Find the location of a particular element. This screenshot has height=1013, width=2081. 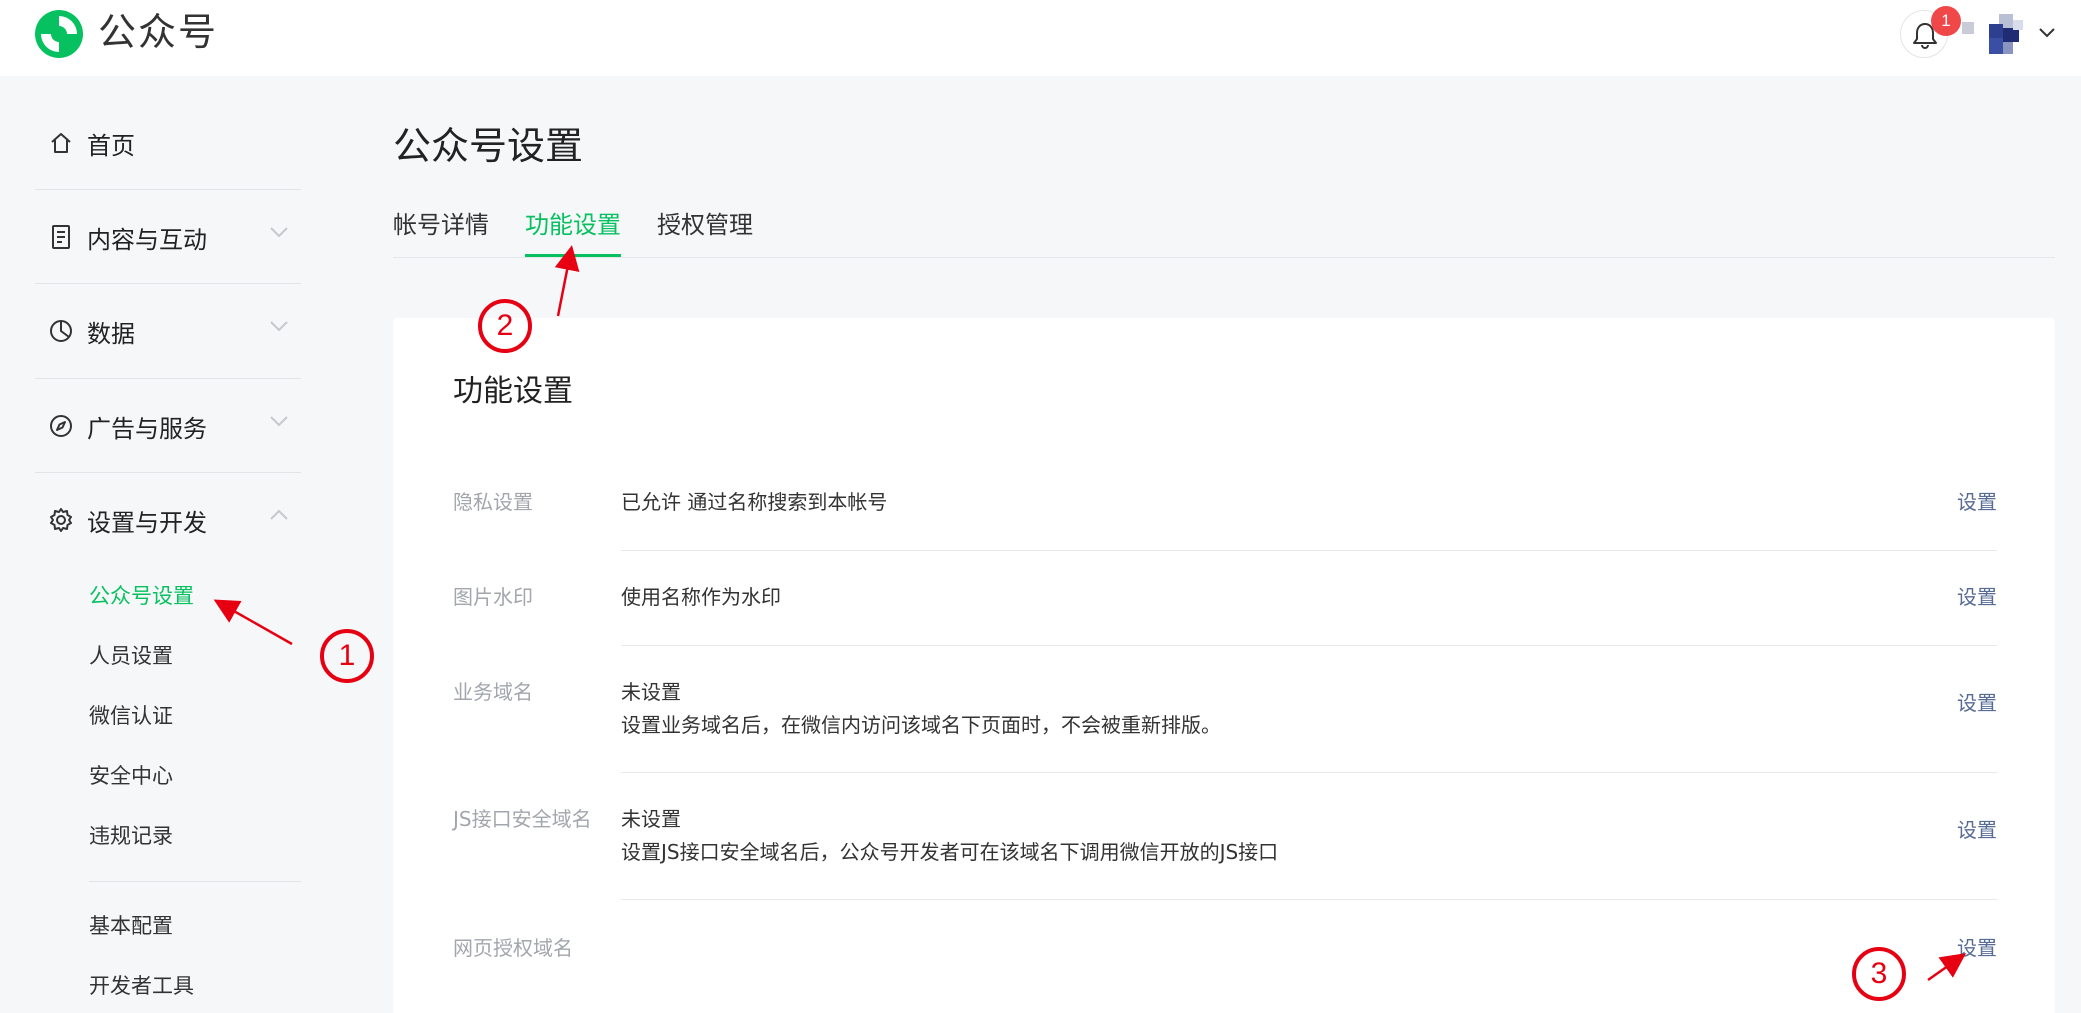

sidebar-item-settings-dev: 设置与开发 is located at coordinates (168, 520).